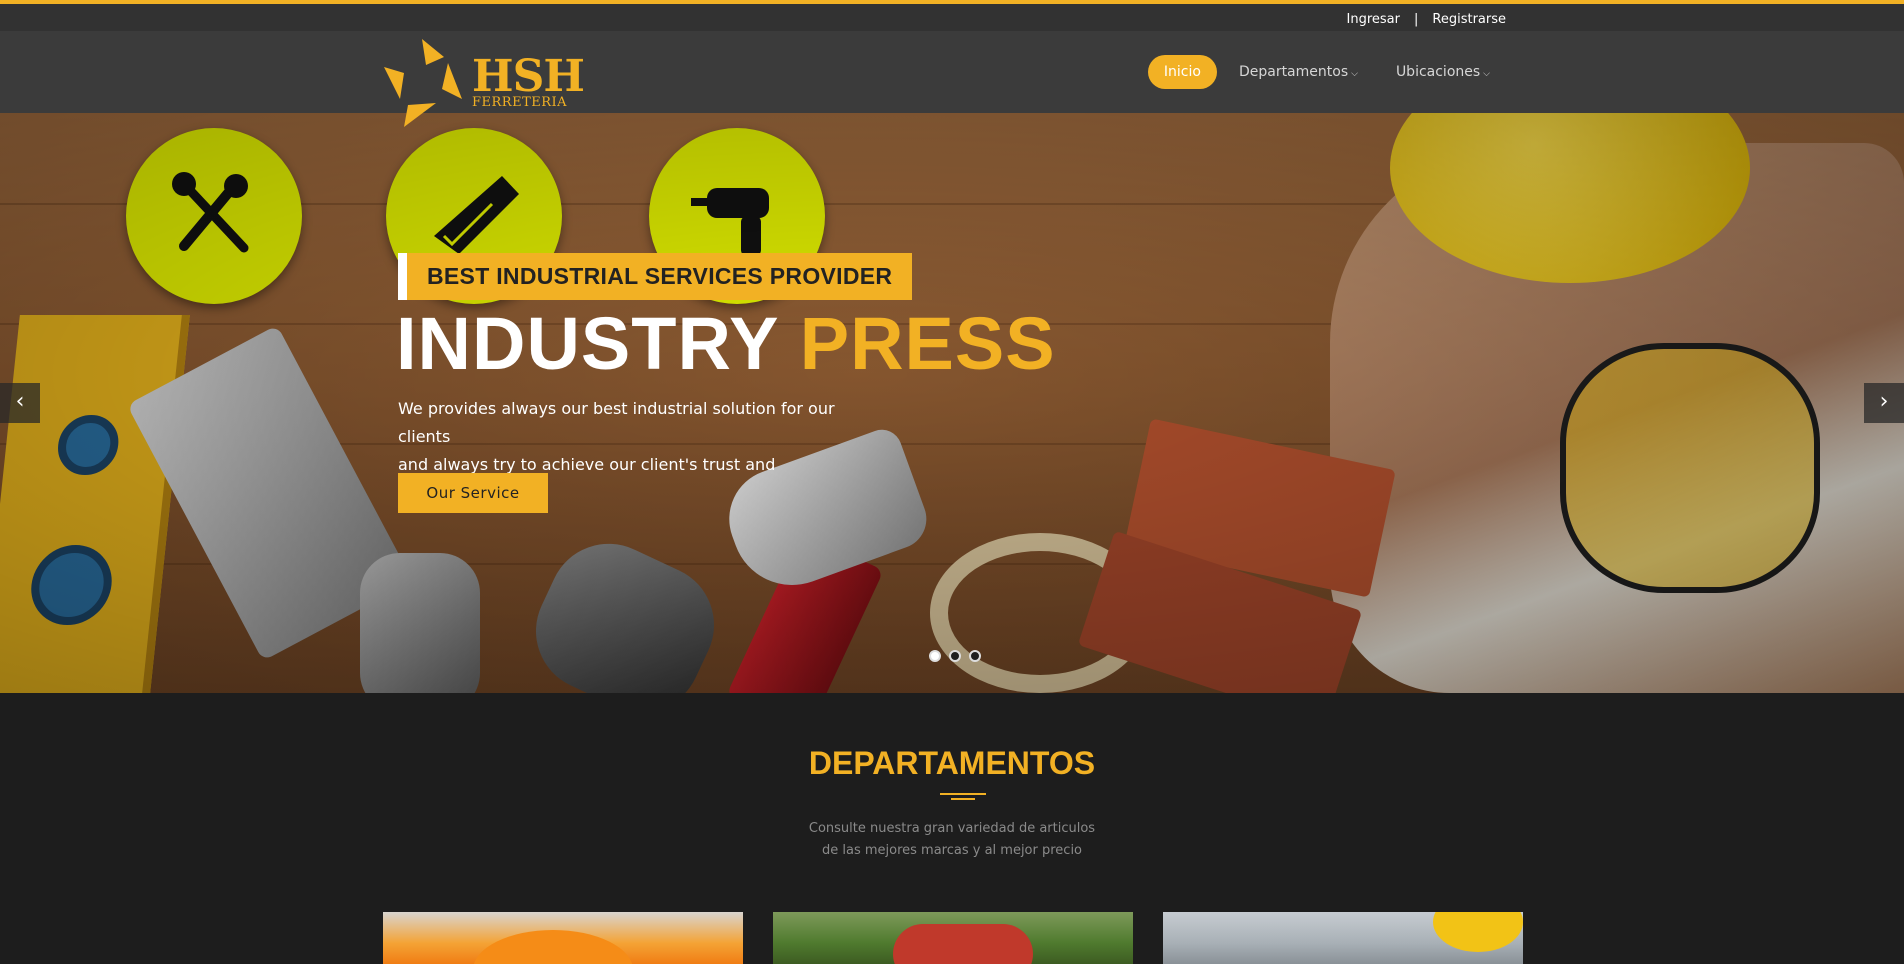  What do you see at coordinates (952, 763) in the screenshot?
I see `departments-title: DEPARTAMENTOS` at bounding box center [952, 763].